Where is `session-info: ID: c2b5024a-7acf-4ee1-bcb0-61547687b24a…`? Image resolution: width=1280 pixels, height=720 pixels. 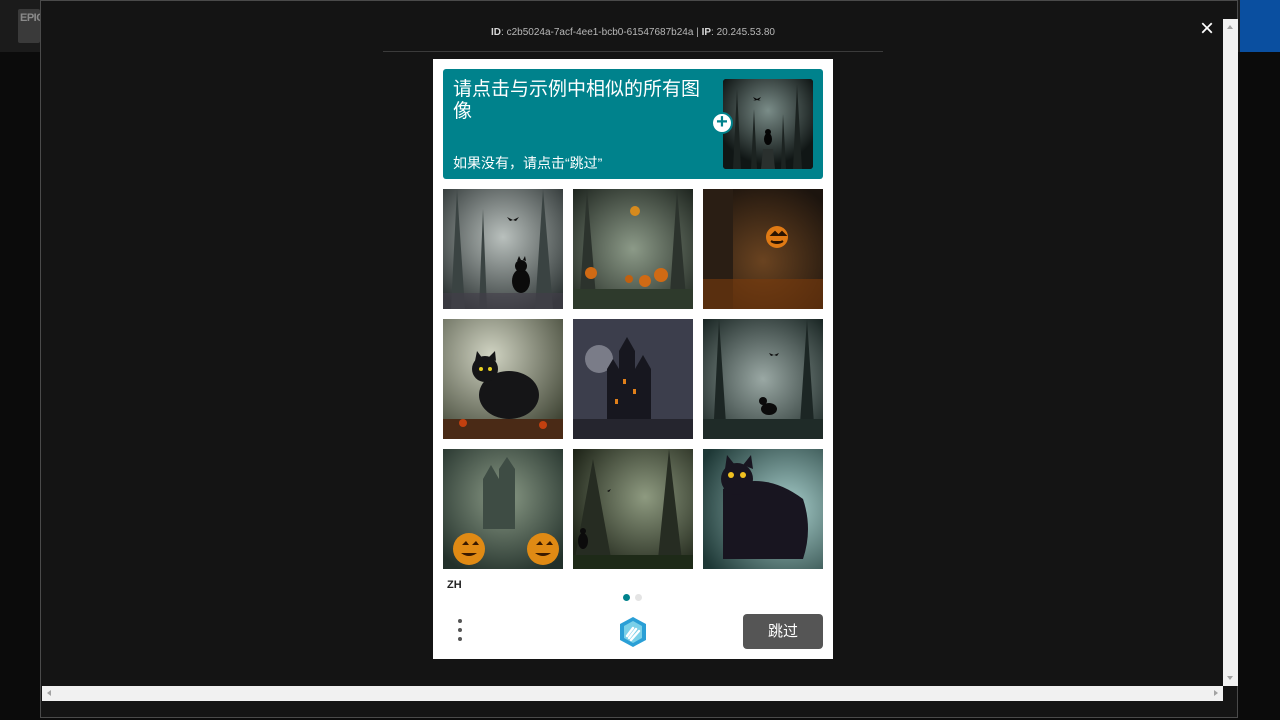
session-info: ID: c2b5024a-7acf-4ee1-bcb0-61547687b24a… is located at coordinates (633, 32).